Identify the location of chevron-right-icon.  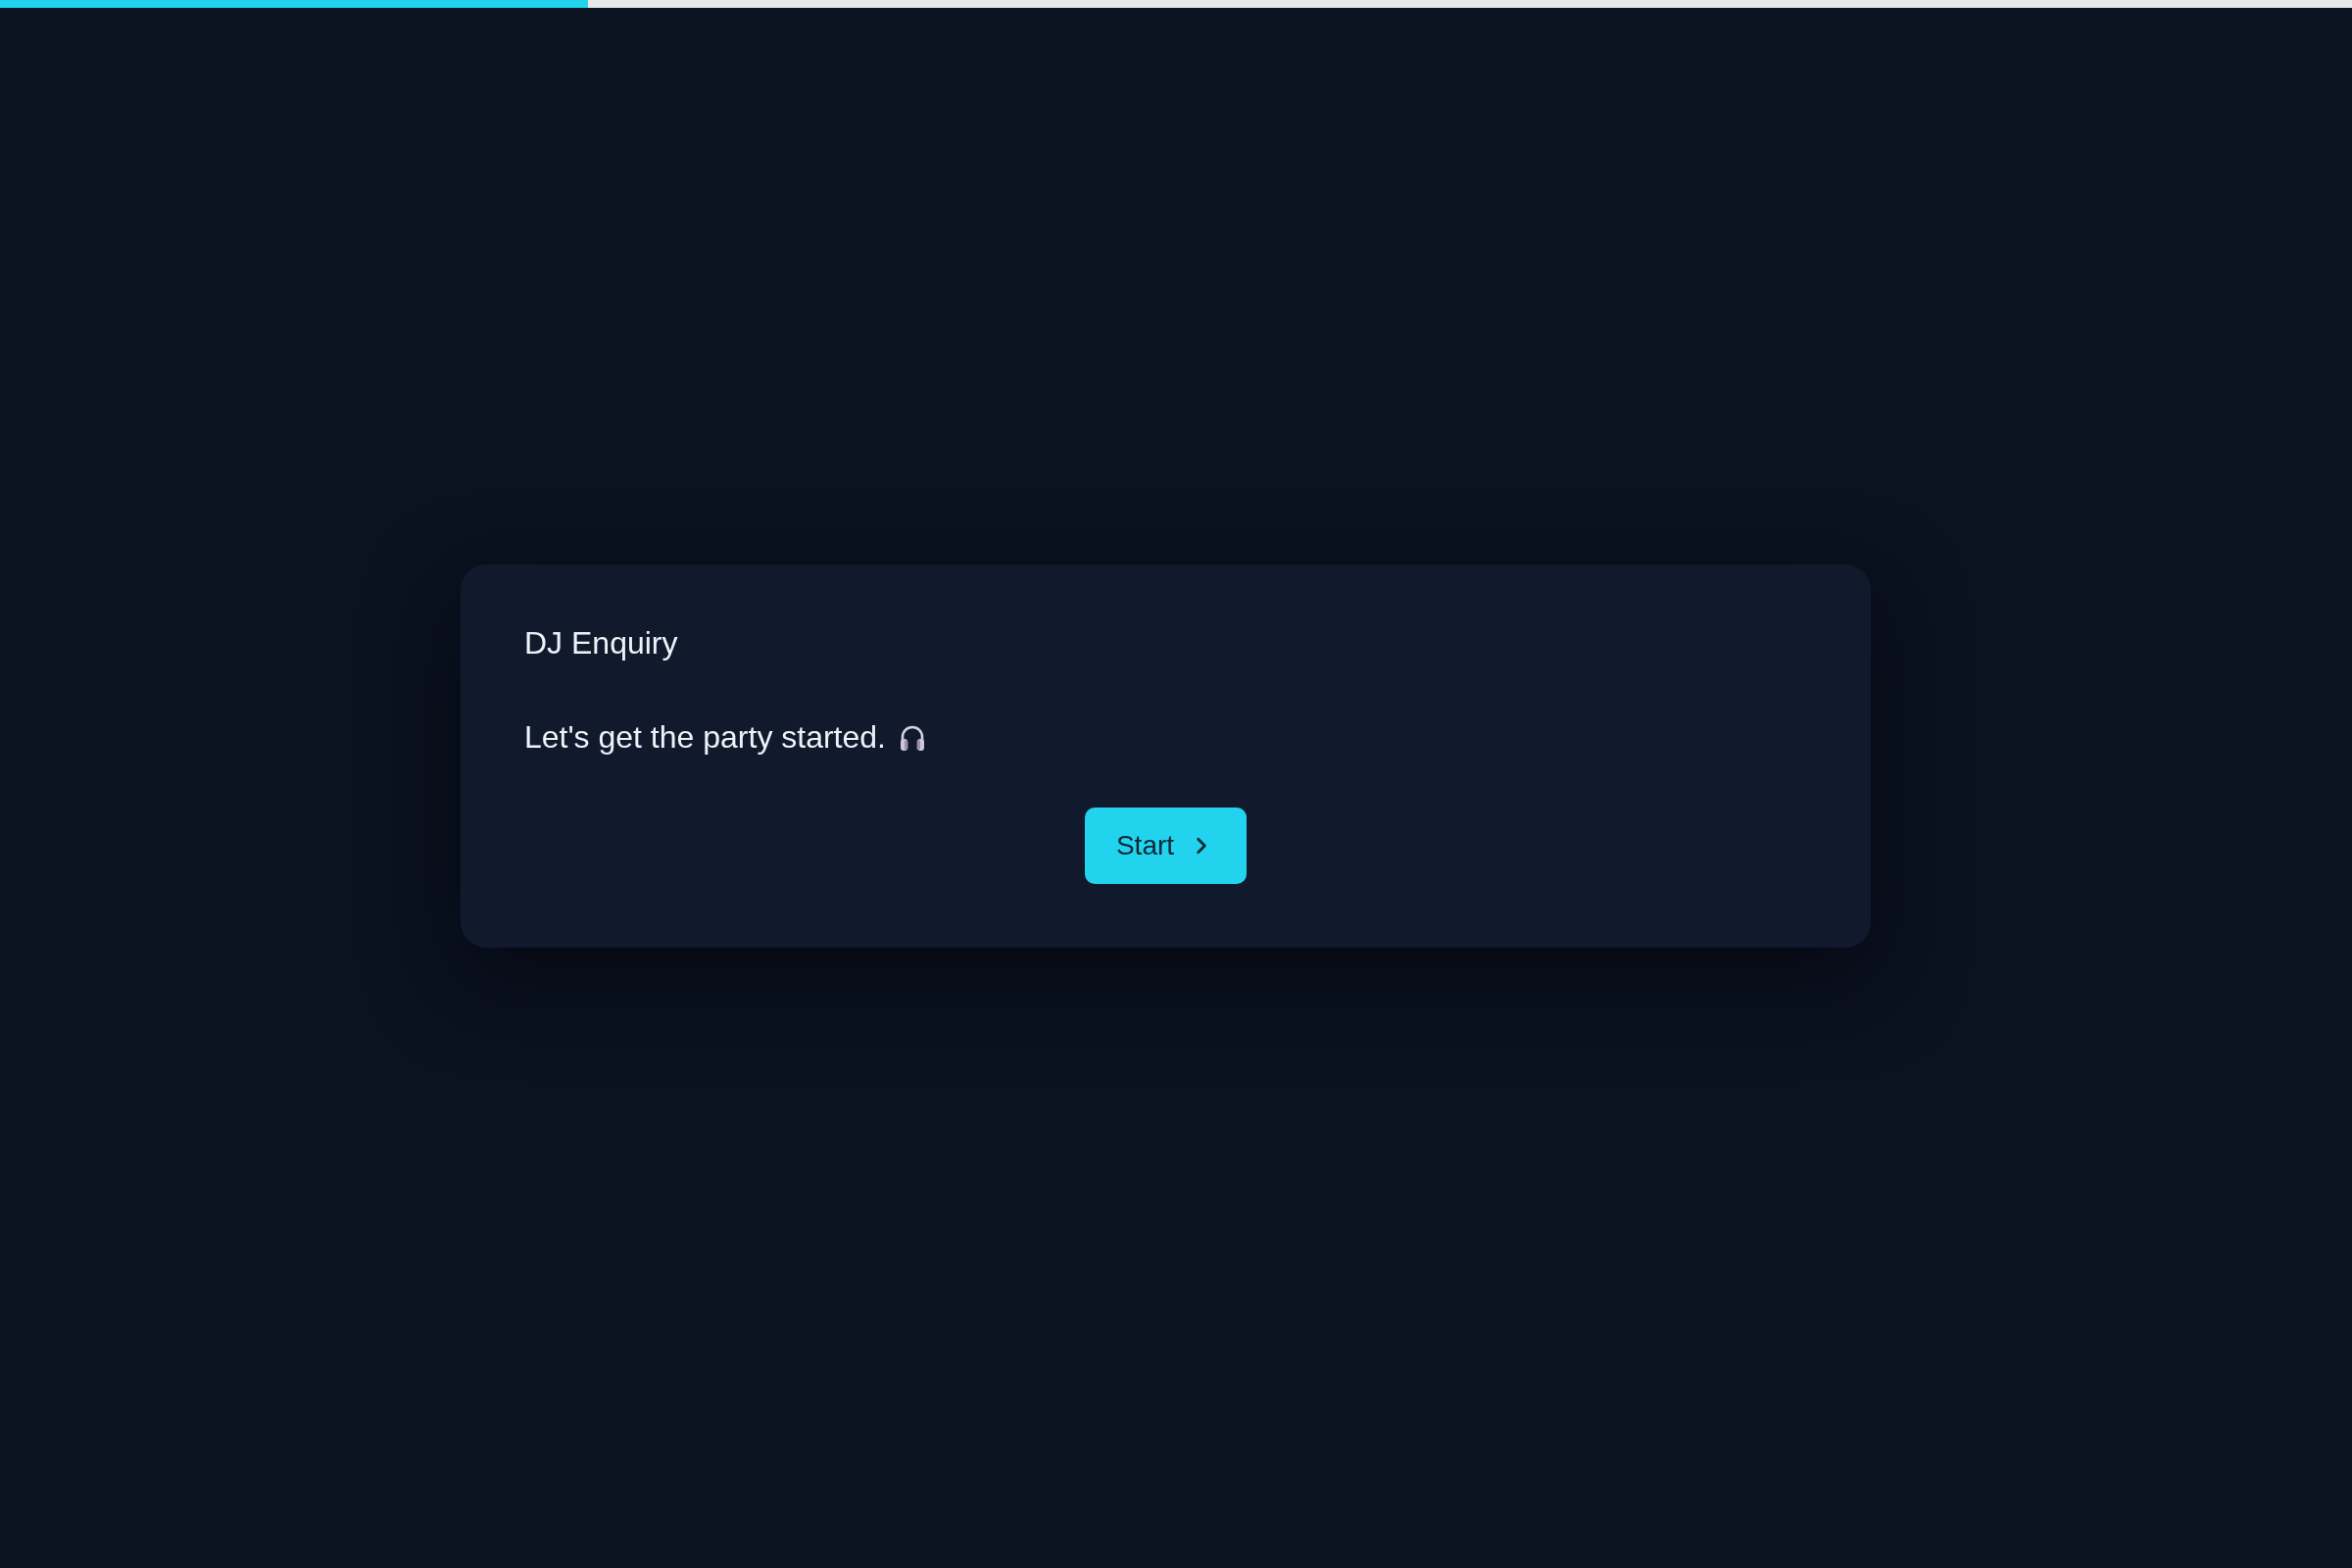
(1202, 846).